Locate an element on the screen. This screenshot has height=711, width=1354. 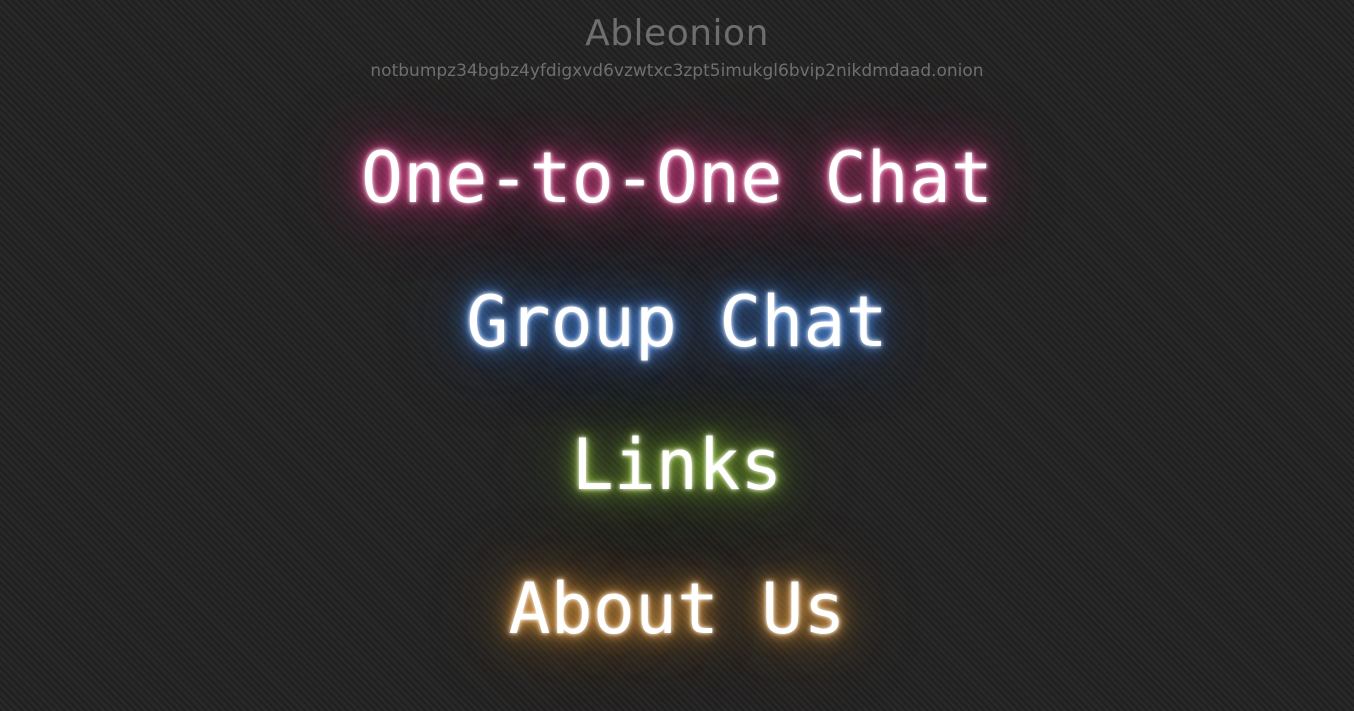
nav-link-group-chat: Group Chat is located at coordinates (677, 322).